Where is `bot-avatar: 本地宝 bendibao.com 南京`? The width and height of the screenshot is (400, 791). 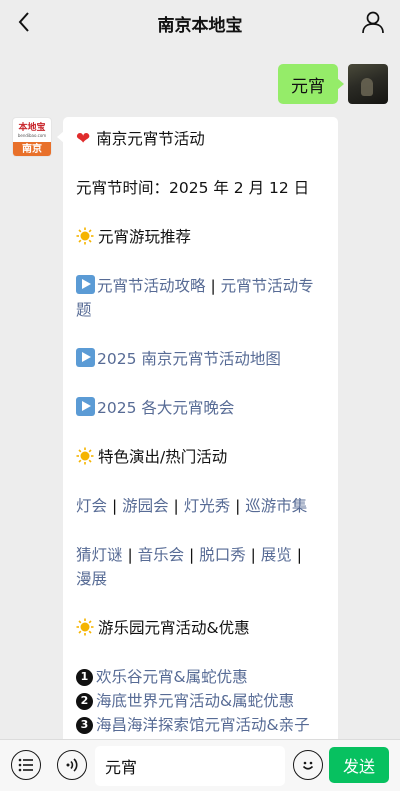 bot-avatar: 本地宝 bendibao.com 南京 is located at coordinates (32, 137).